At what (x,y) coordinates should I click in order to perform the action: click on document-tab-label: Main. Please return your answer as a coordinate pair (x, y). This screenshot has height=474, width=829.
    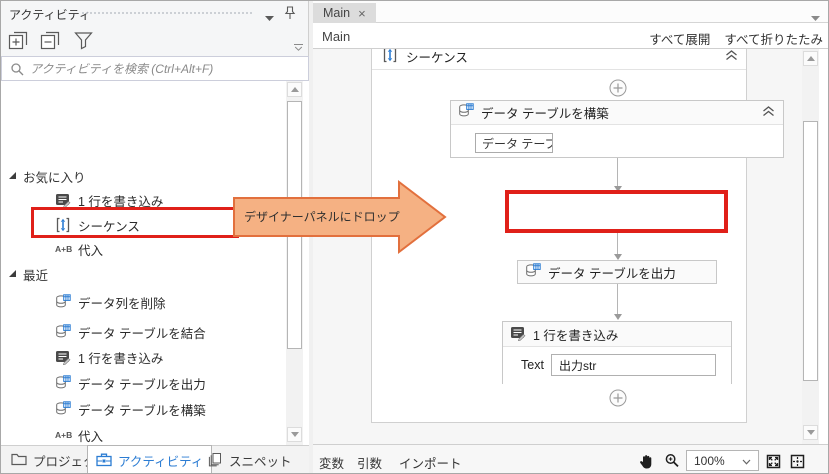
    Looking at the image, I should click on (337, 13).